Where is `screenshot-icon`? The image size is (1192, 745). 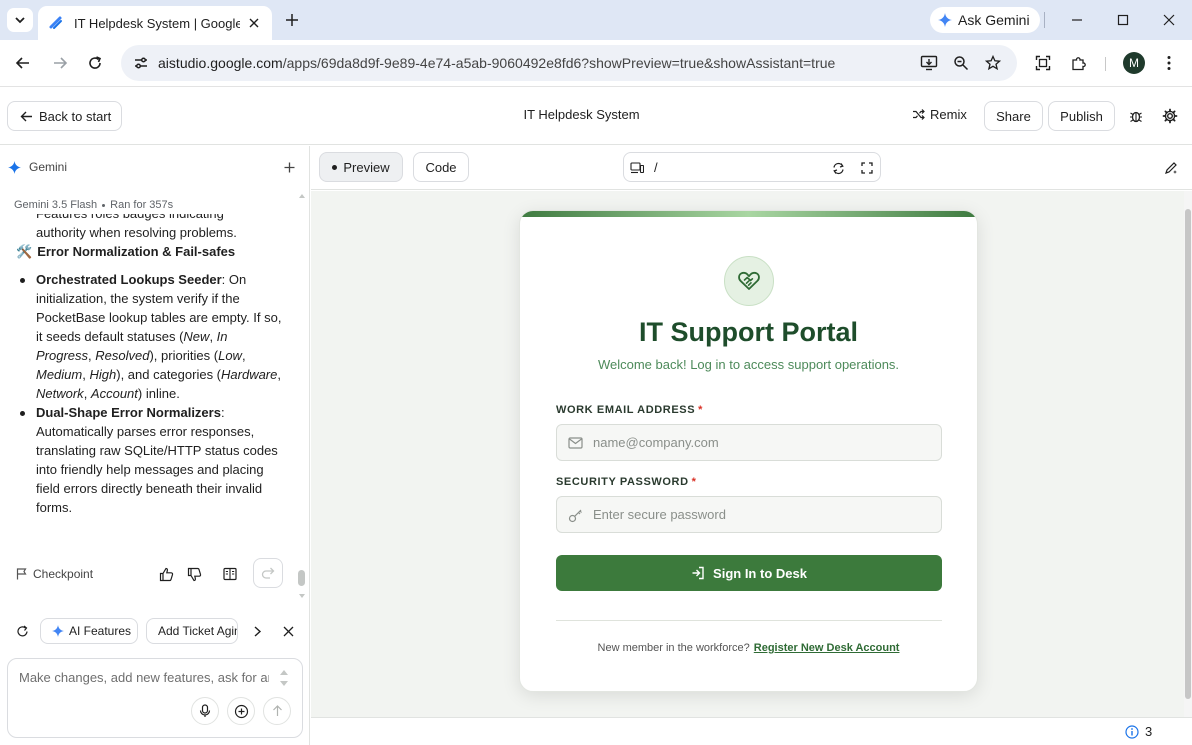
screenshot-icon is located at coordinates (1043, 63).